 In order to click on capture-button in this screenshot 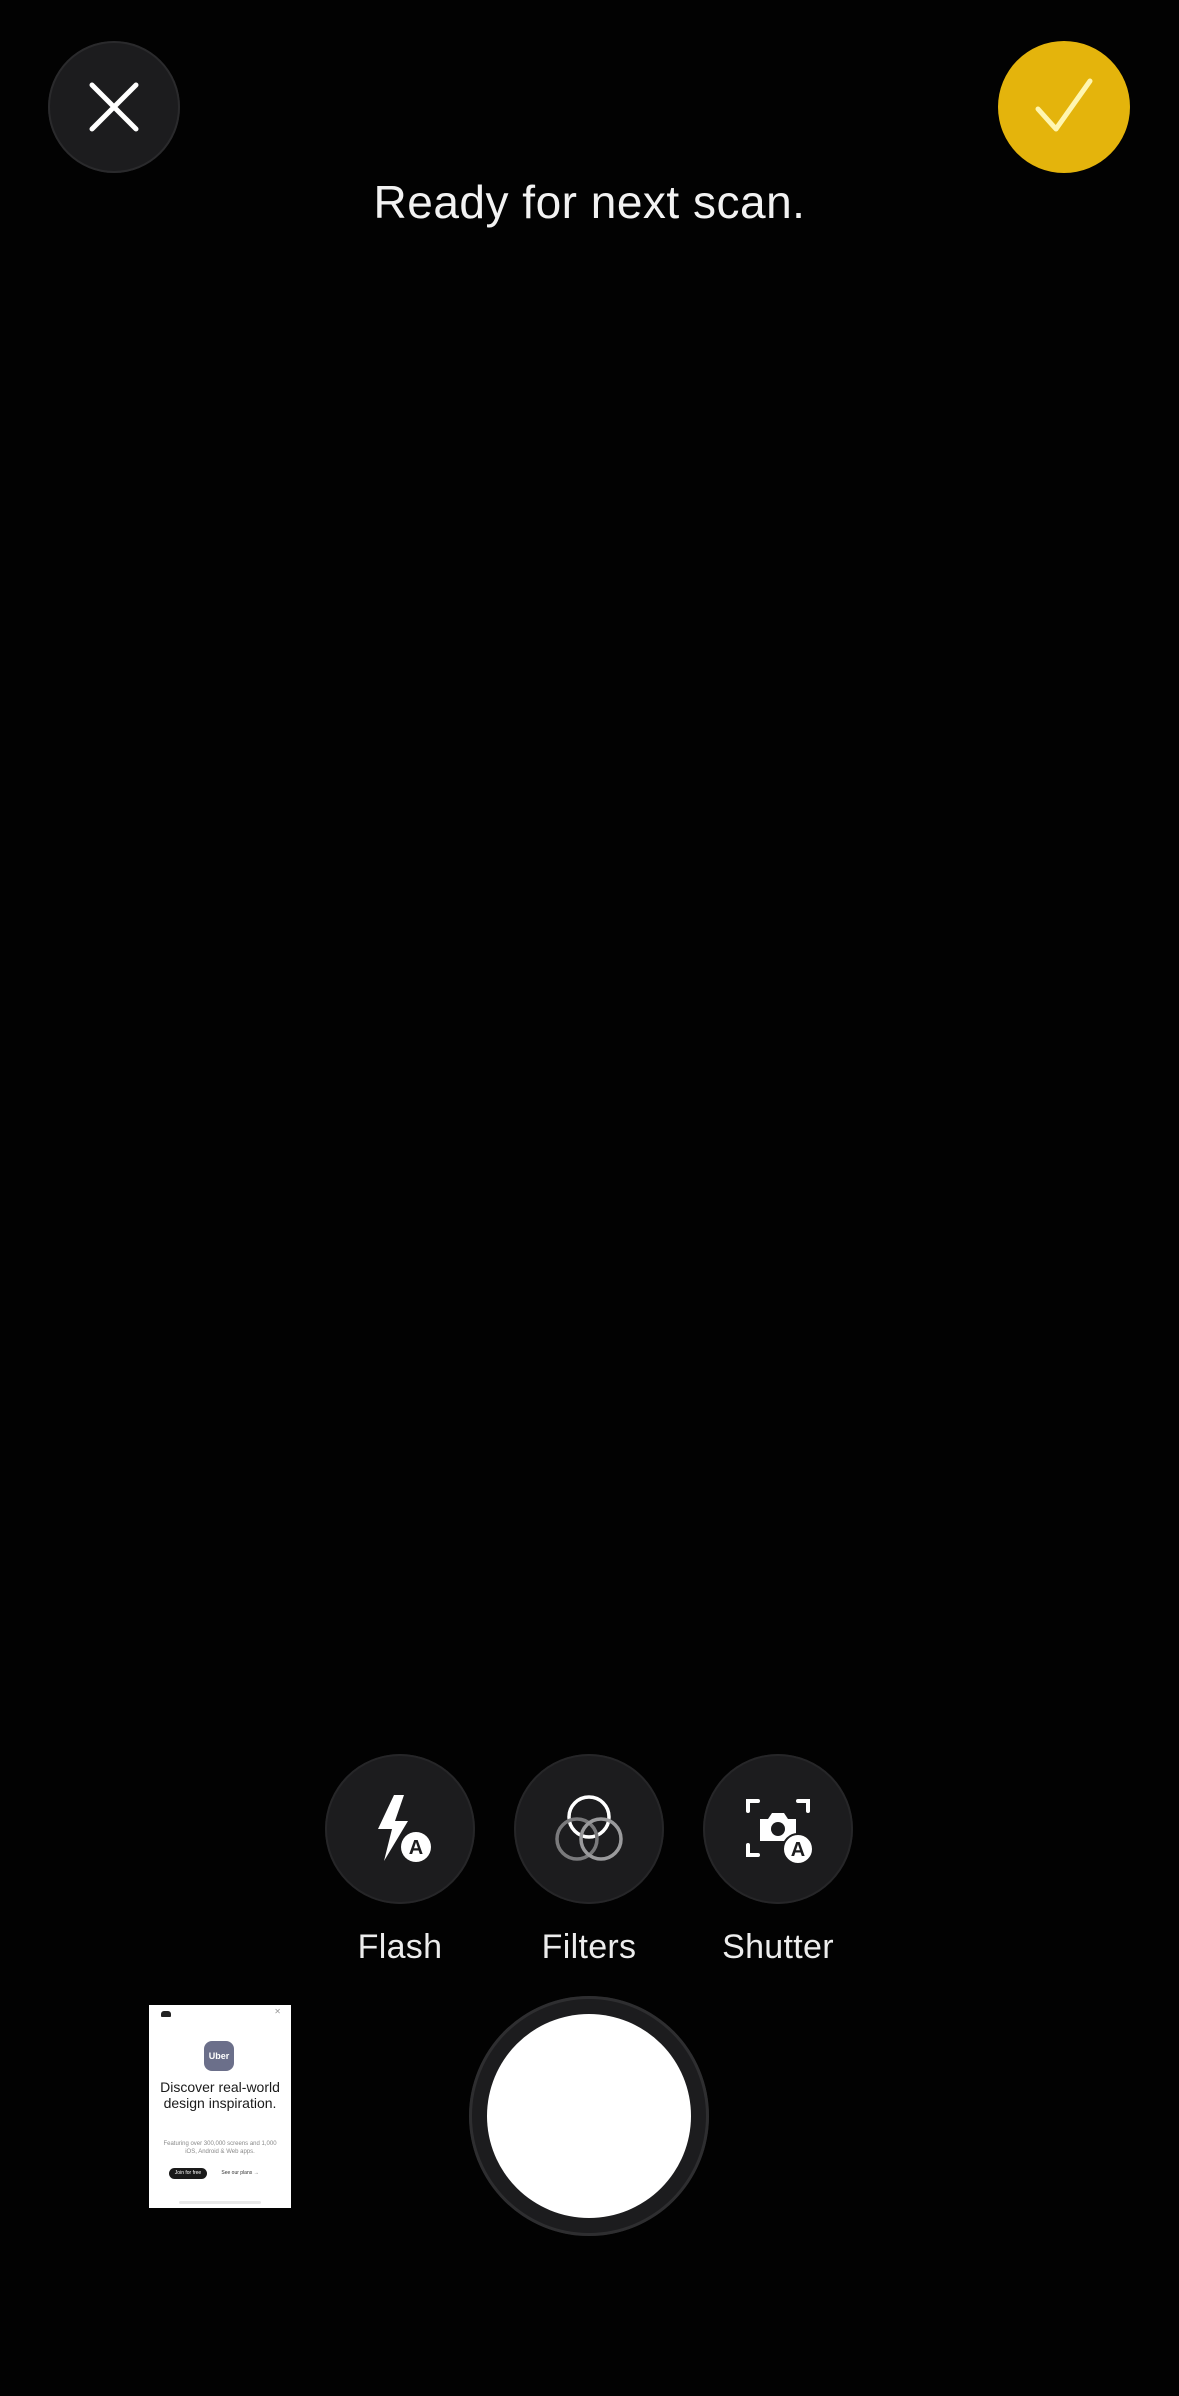, I will do `click(589, 2116)`.